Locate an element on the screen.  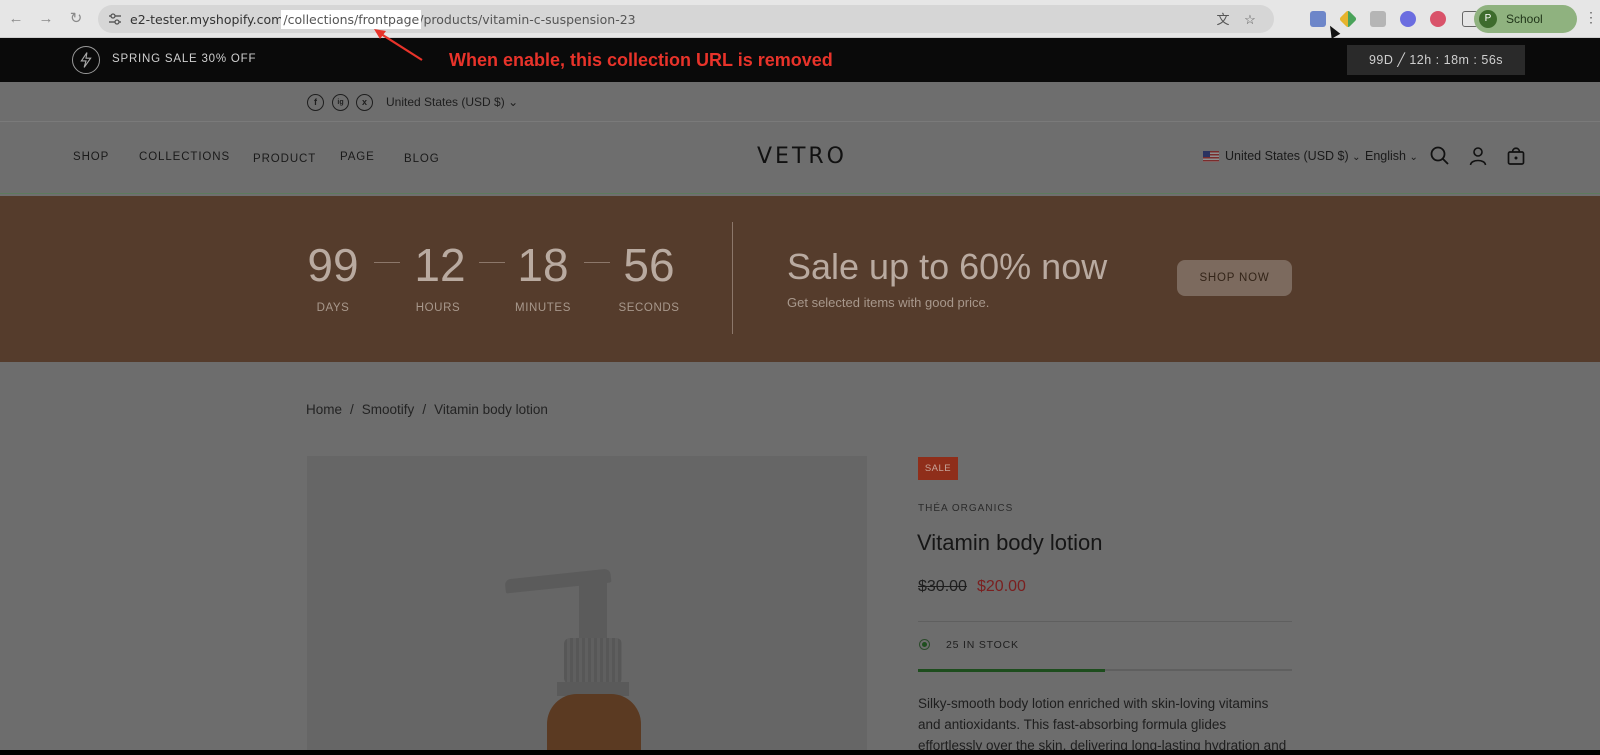
forward-icon: → is located at coordinates (46, 19).